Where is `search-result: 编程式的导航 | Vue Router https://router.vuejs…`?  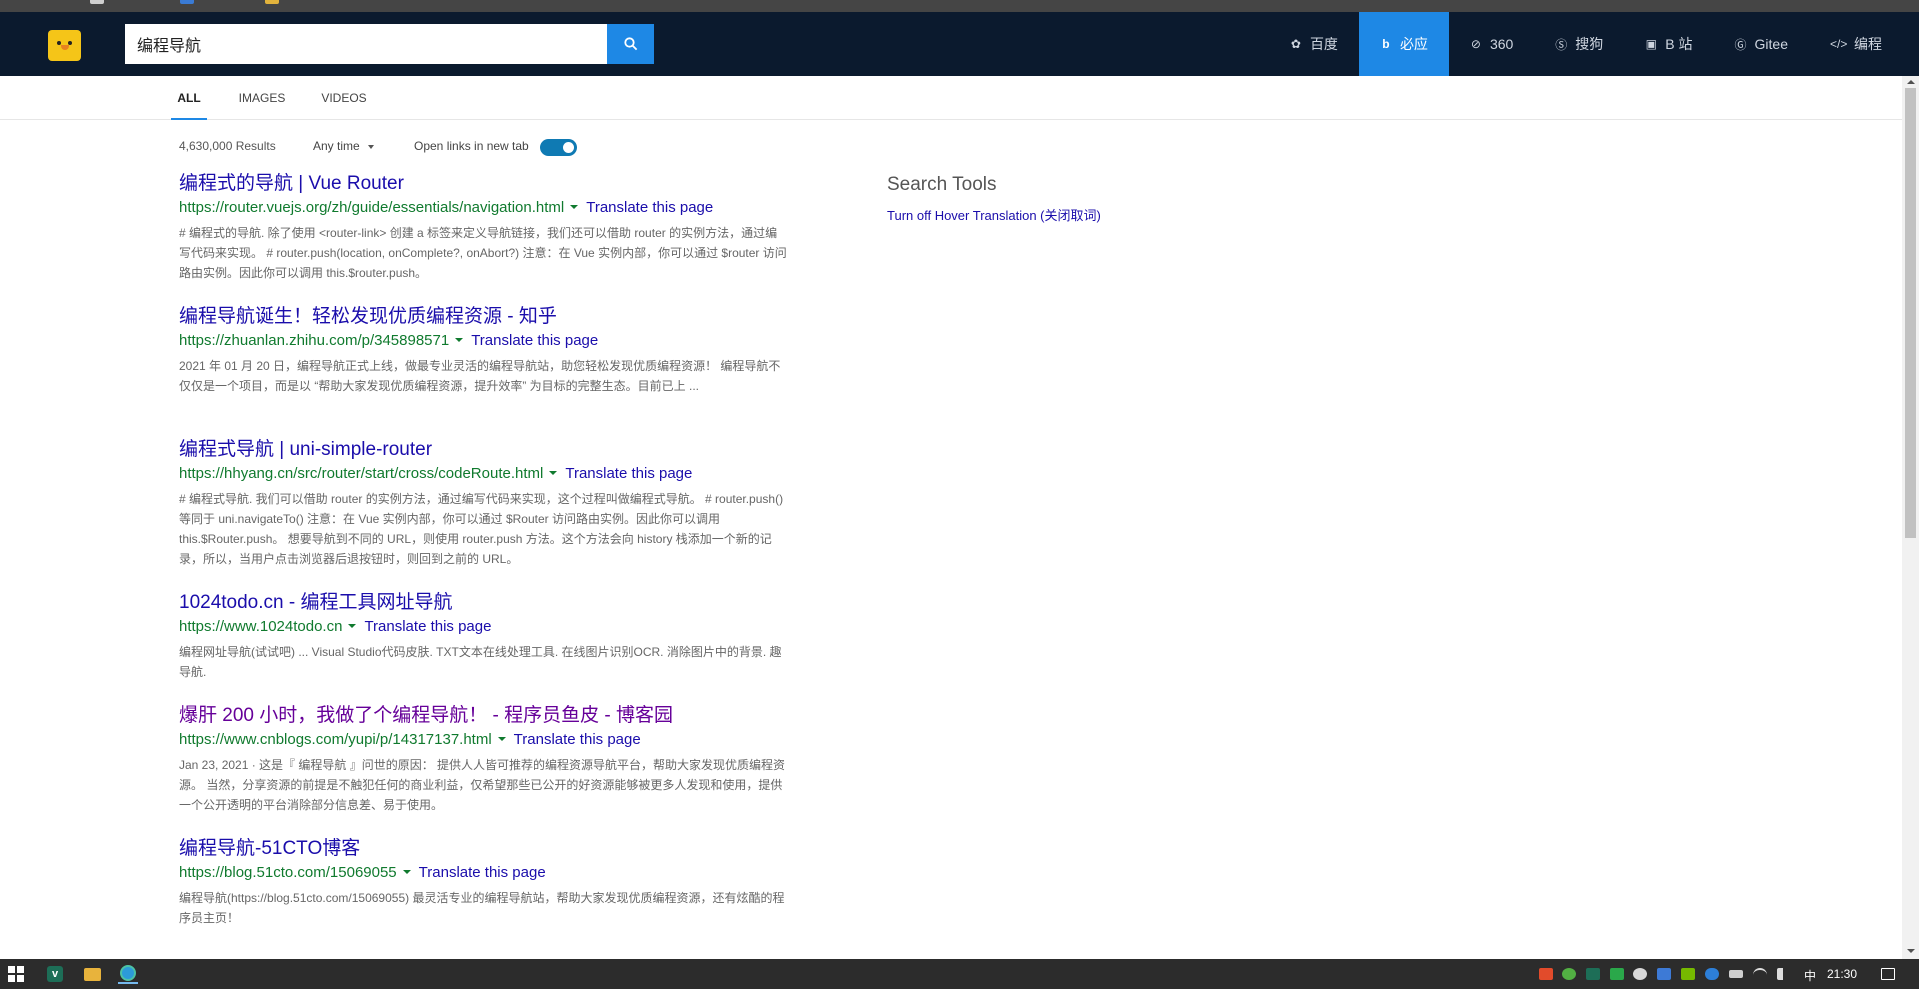 search-result: 编程式的导航 | Vue Router https://router.vuejs… is located at coordinates (484, 227).